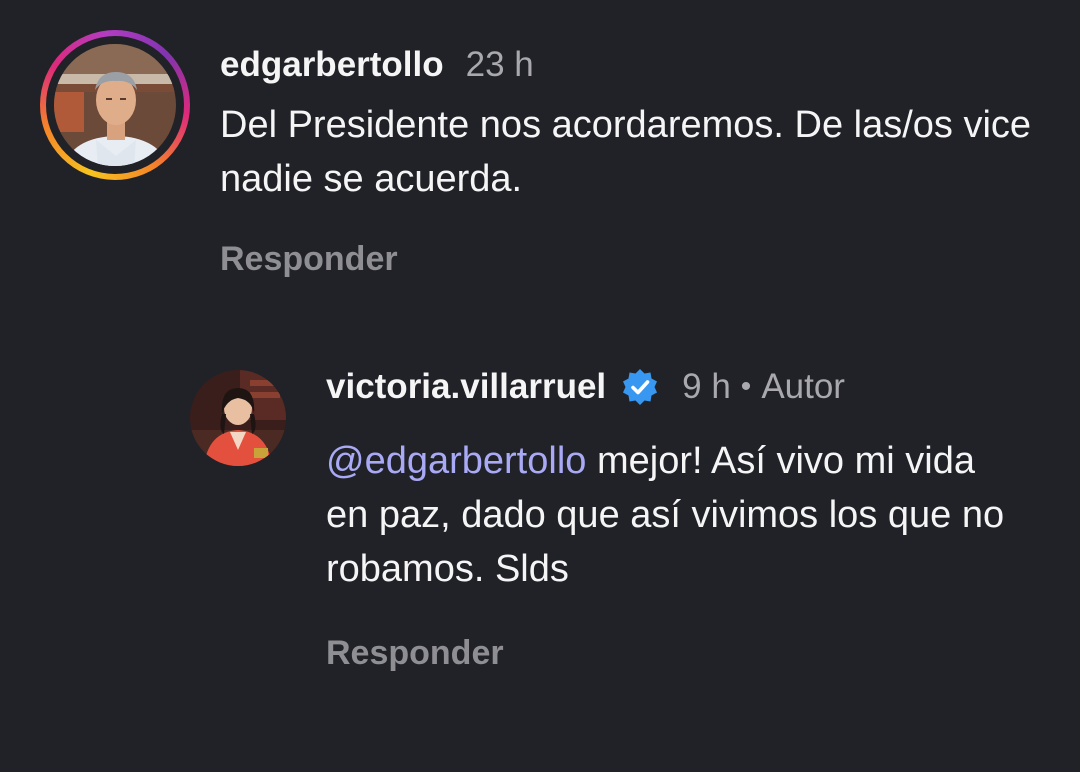 This screenshot has height=772, width=1080. I want to click on avatar-victoria-villarruel, so click(238, 418).